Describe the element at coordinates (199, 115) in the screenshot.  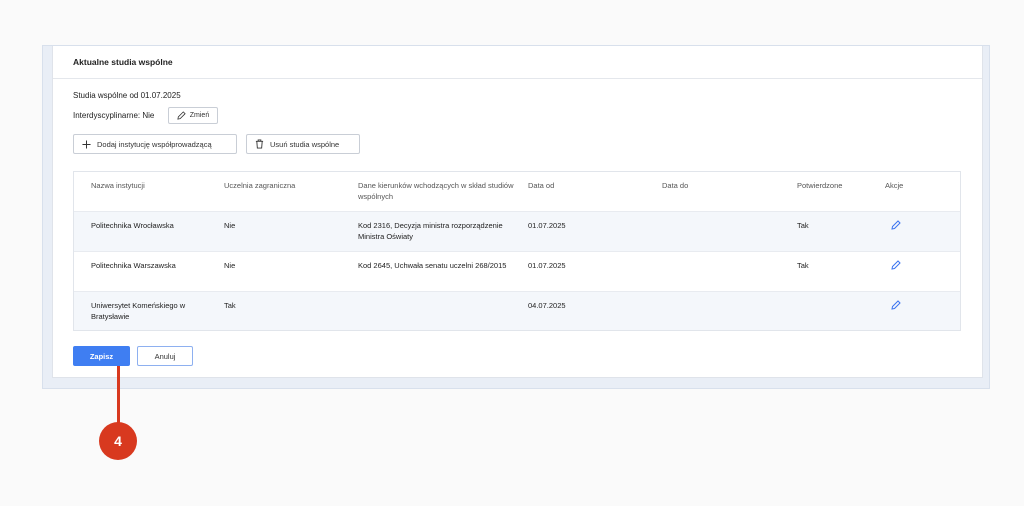
I see `change-button-label: Zmień` at that location.